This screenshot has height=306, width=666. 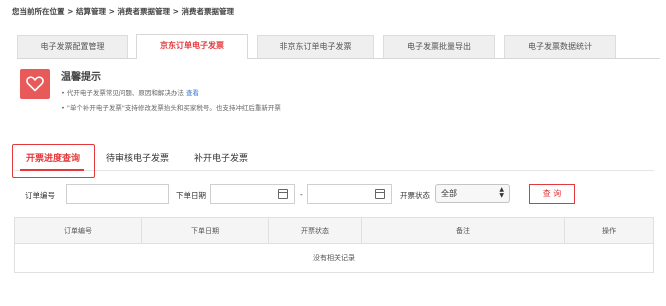 What do you see at coordinates (81, 77) in the screenshot?
I see `tips-title: 温馨提示` at bounding box center [81, 77].